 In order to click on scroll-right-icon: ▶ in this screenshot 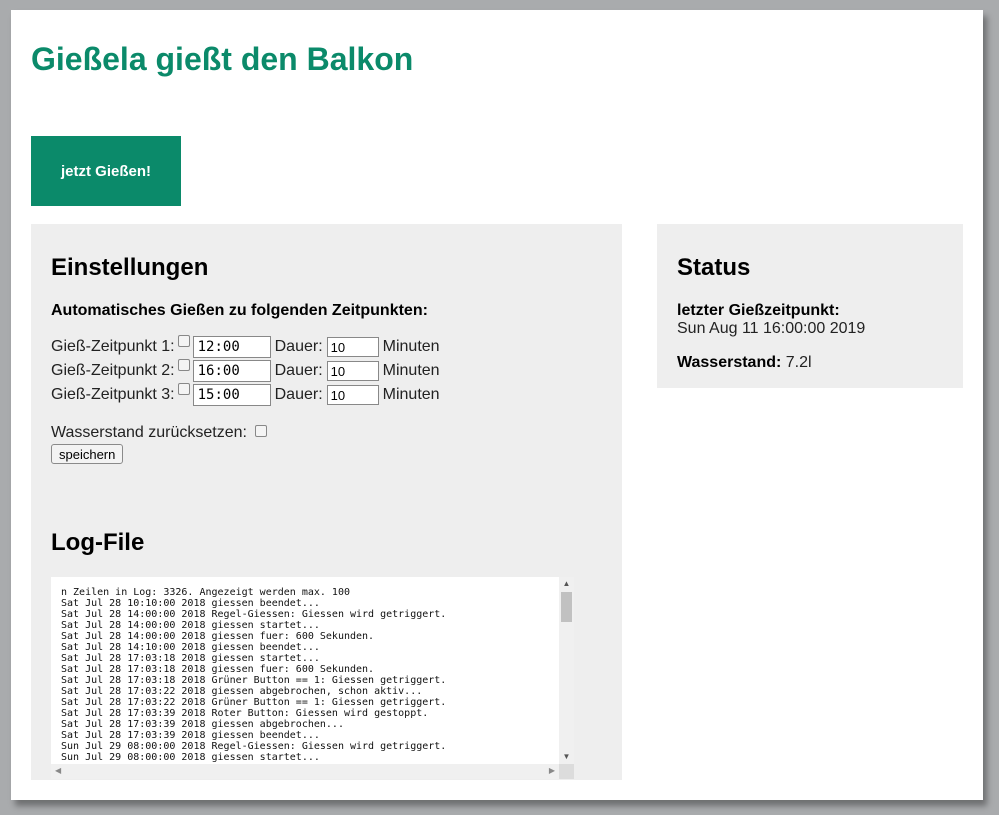, I will do `click(552, 770)`.